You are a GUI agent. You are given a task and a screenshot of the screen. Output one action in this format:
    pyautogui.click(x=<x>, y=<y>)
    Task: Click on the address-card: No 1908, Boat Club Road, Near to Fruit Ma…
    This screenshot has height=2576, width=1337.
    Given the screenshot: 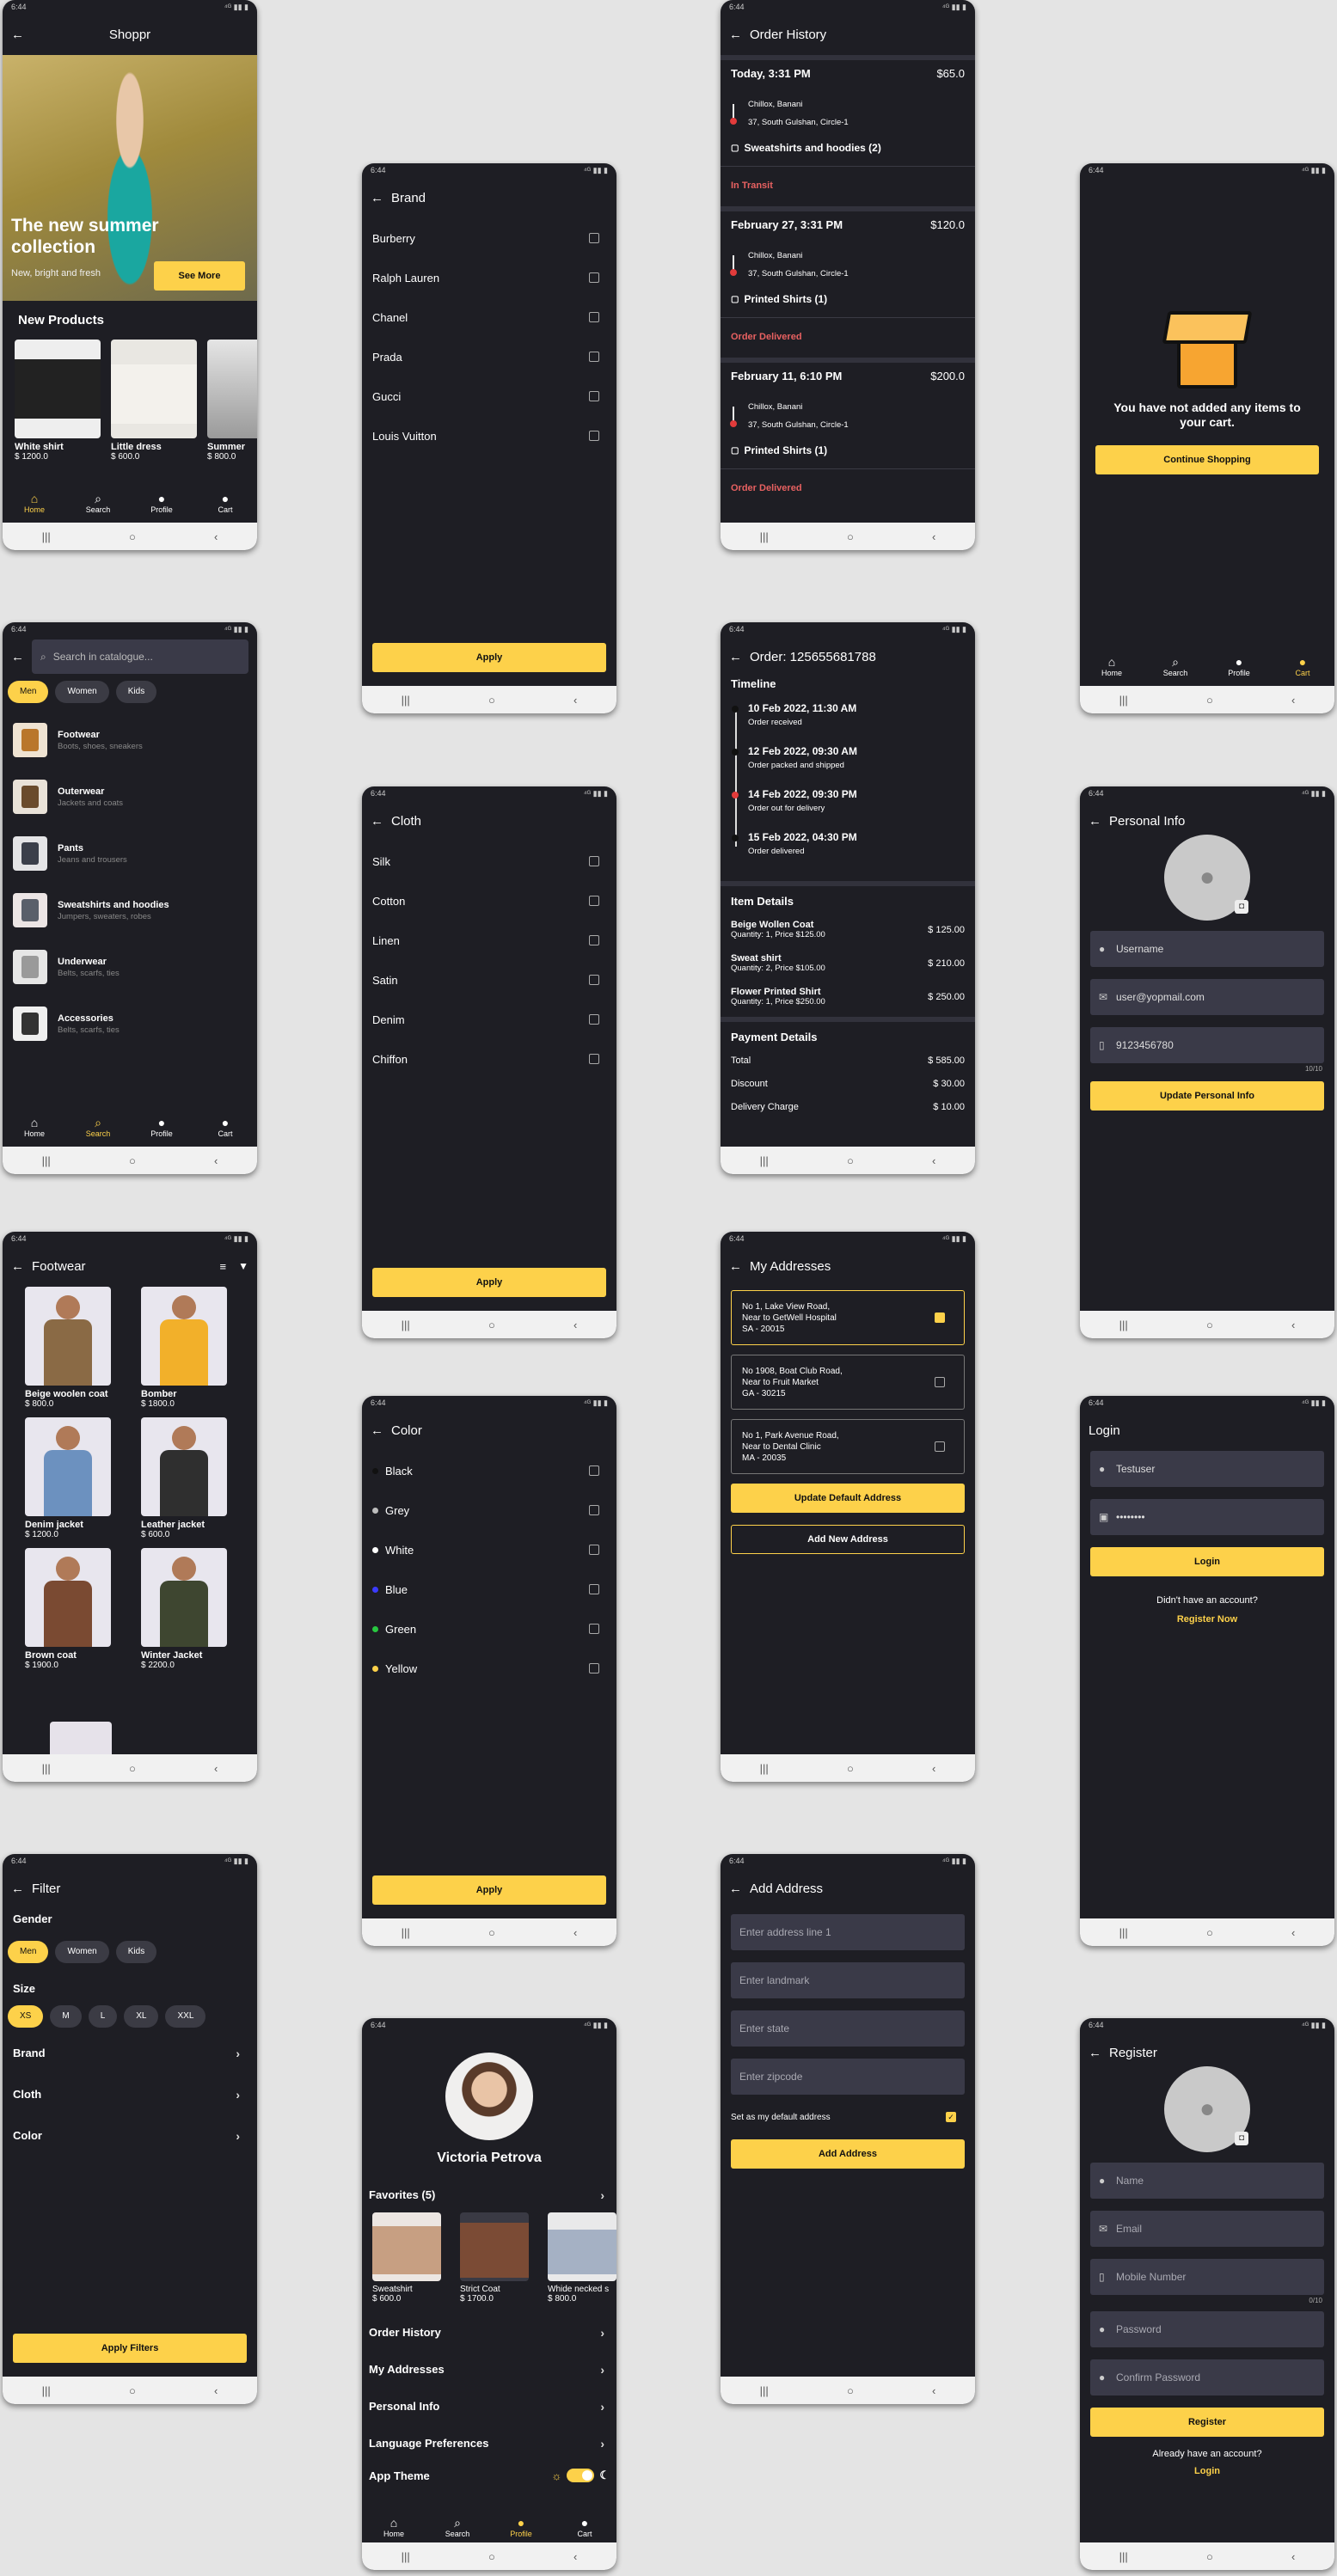 What is the action you would take?
    pyautogui.click(x=848, y=1382)
    